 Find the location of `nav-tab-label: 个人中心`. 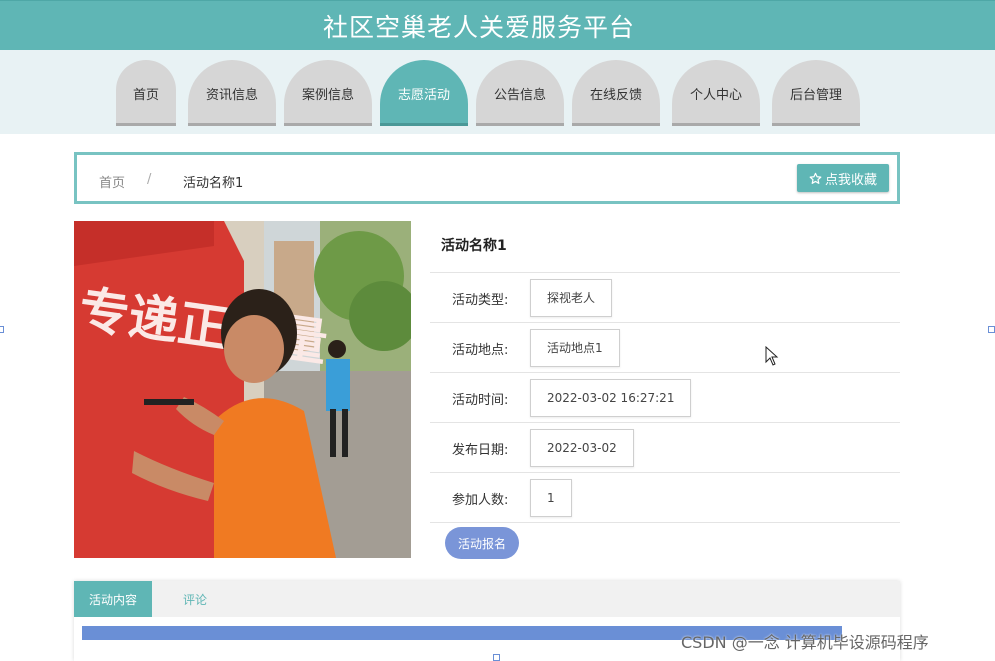

nav-tab-label: 个人中心 is located at coordinates (715, 95).